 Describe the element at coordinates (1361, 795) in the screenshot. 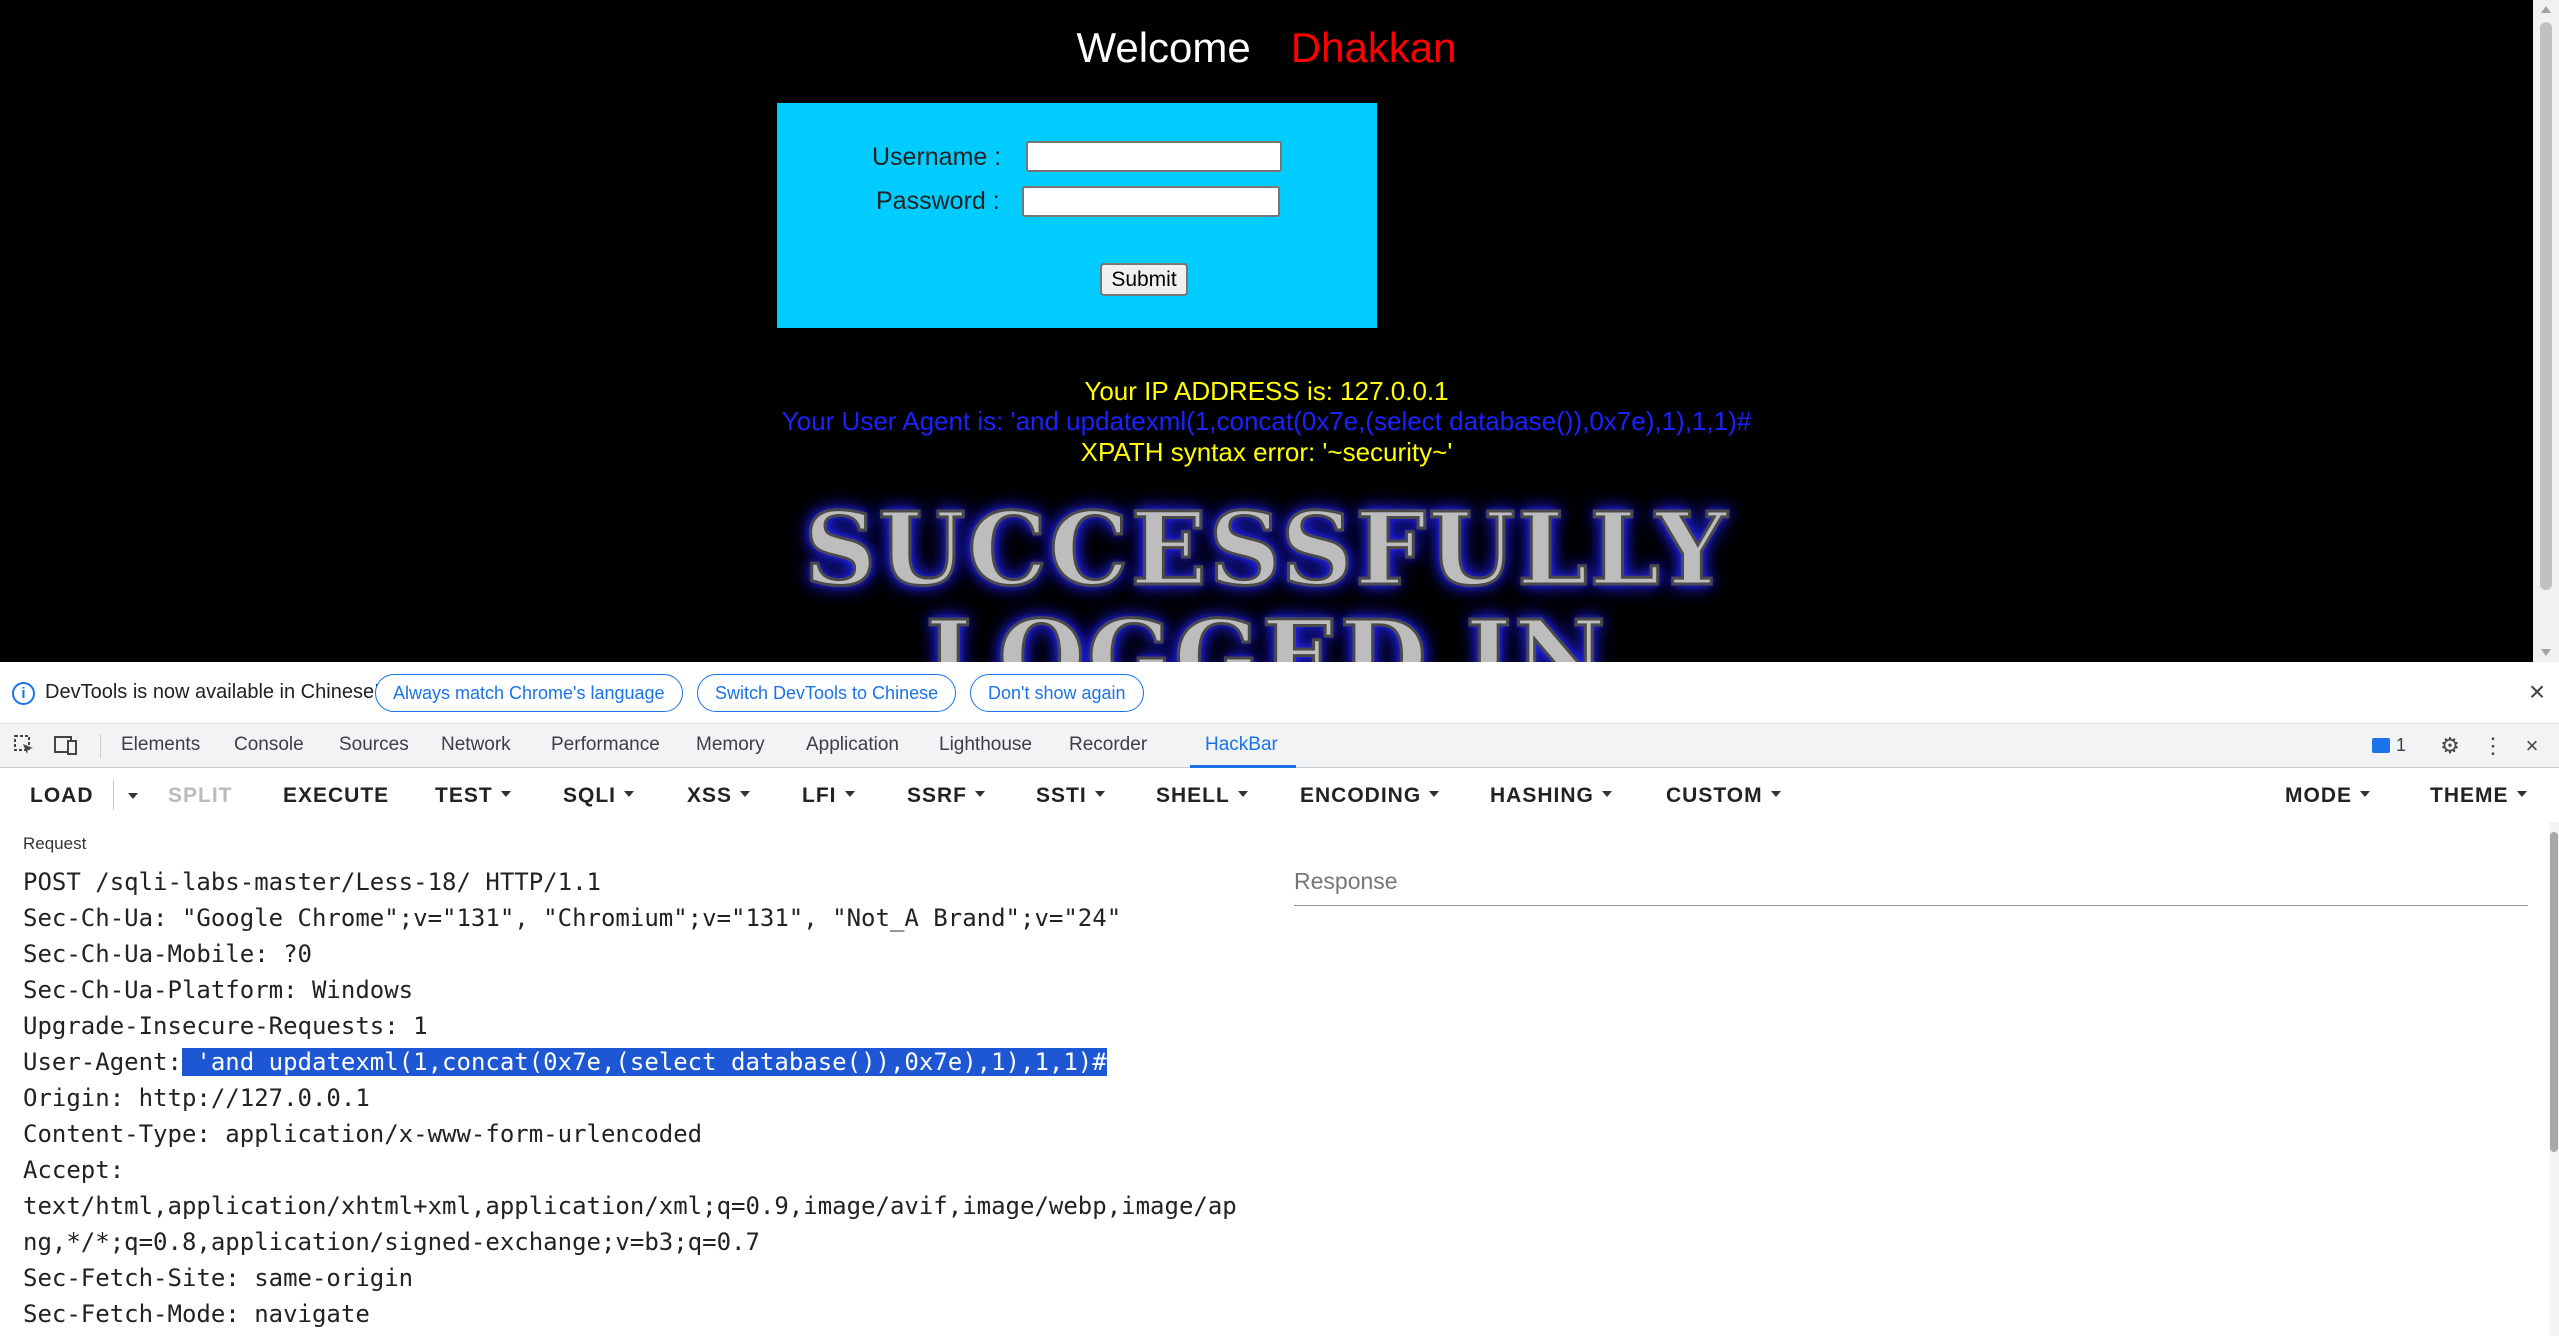

I see `encoding-label: ENCODING` at that location.